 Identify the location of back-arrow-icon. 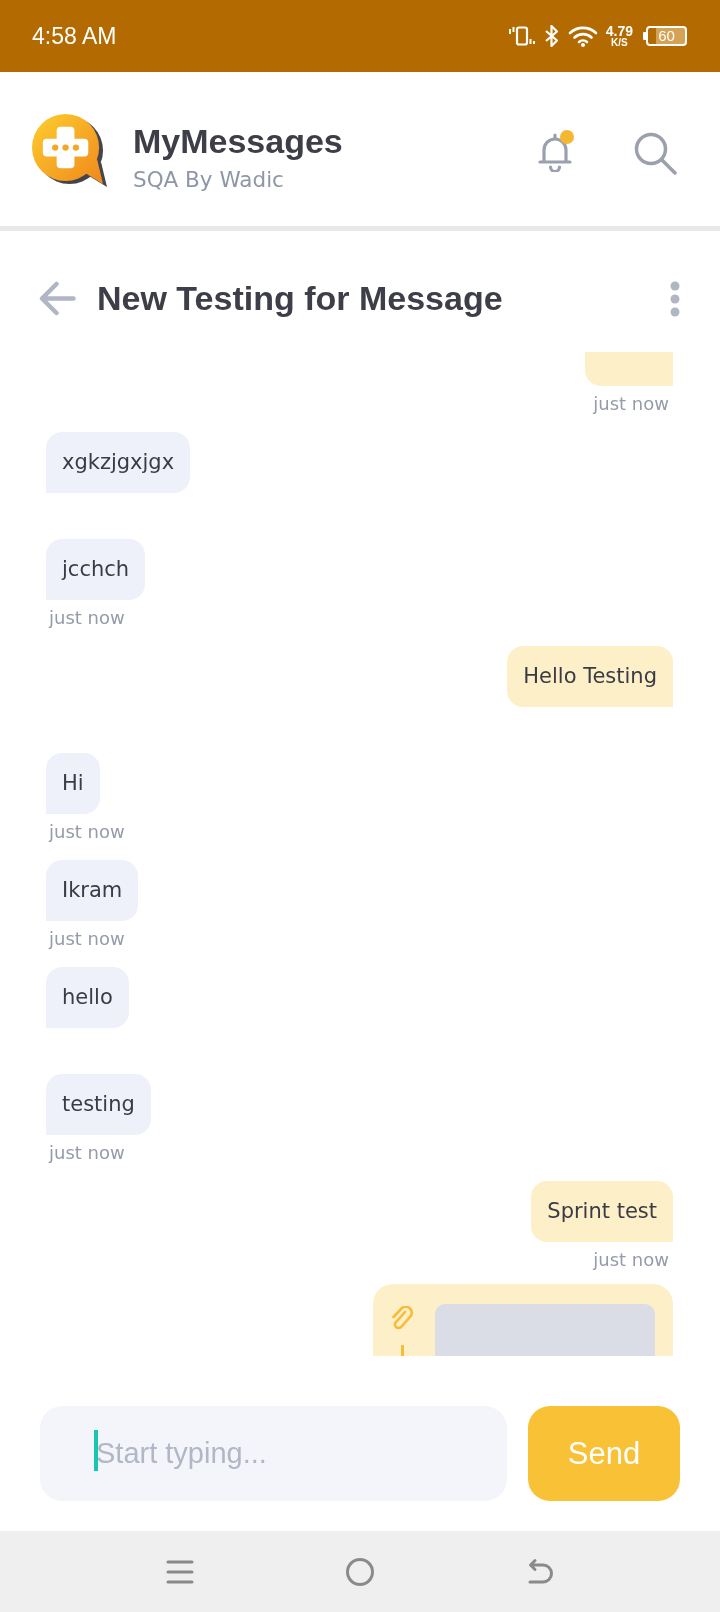
(57, 298).